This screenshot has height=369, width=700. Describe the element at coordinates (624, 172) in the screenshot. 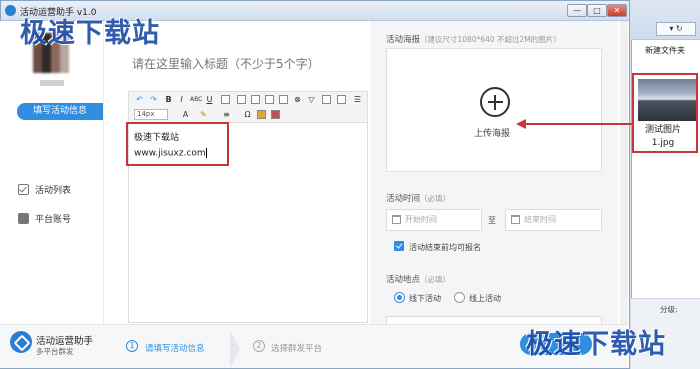

I see `scrollbar` at that location.